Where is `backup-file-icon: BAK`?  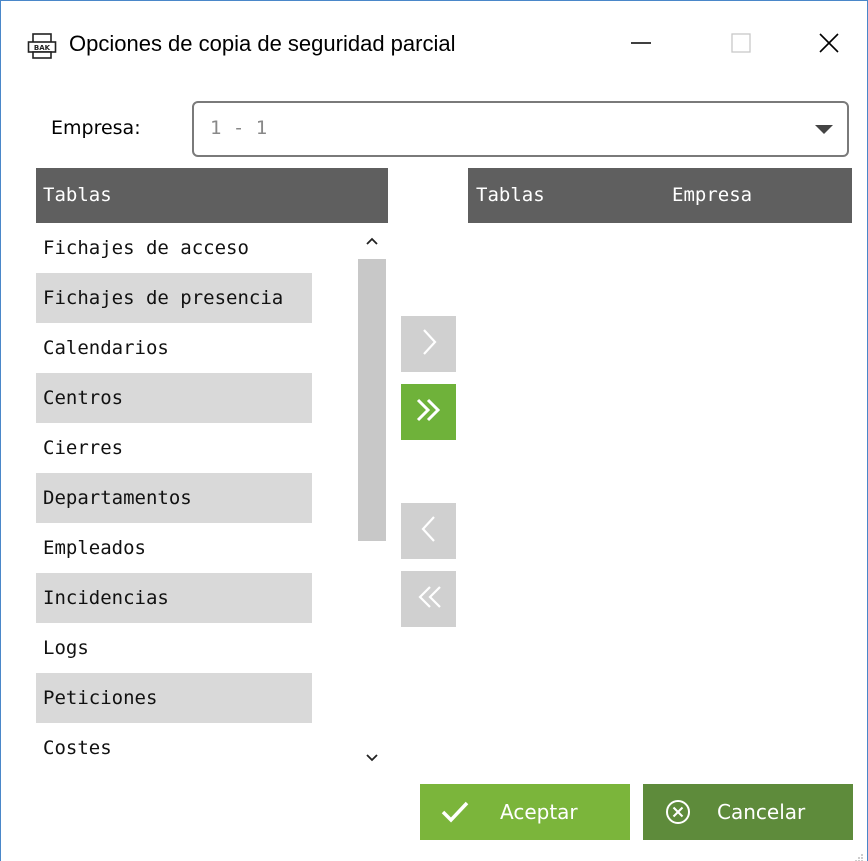
backup-file-icon: BAK is located at coordinates (42, 46).